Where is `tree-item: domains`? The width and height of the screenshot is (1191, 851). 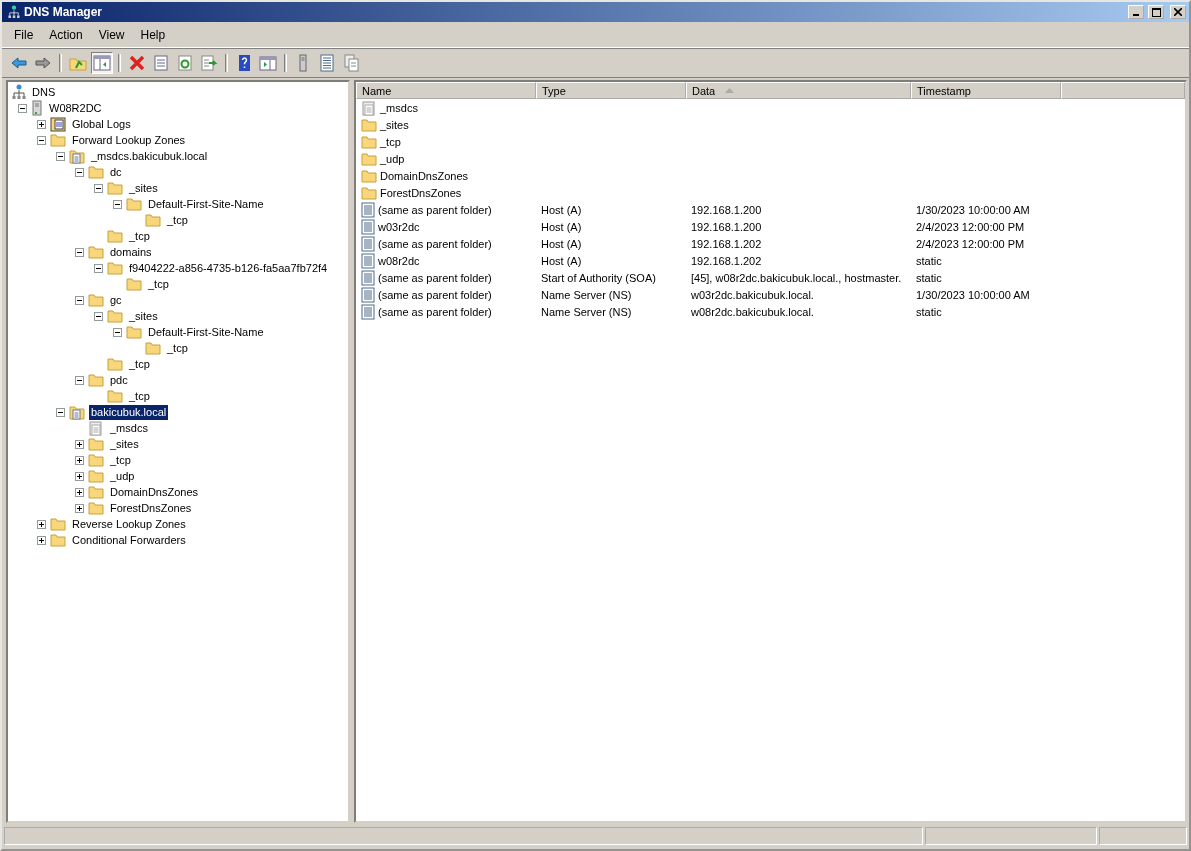 tree-item: domains is located at coordinates (131, 252).